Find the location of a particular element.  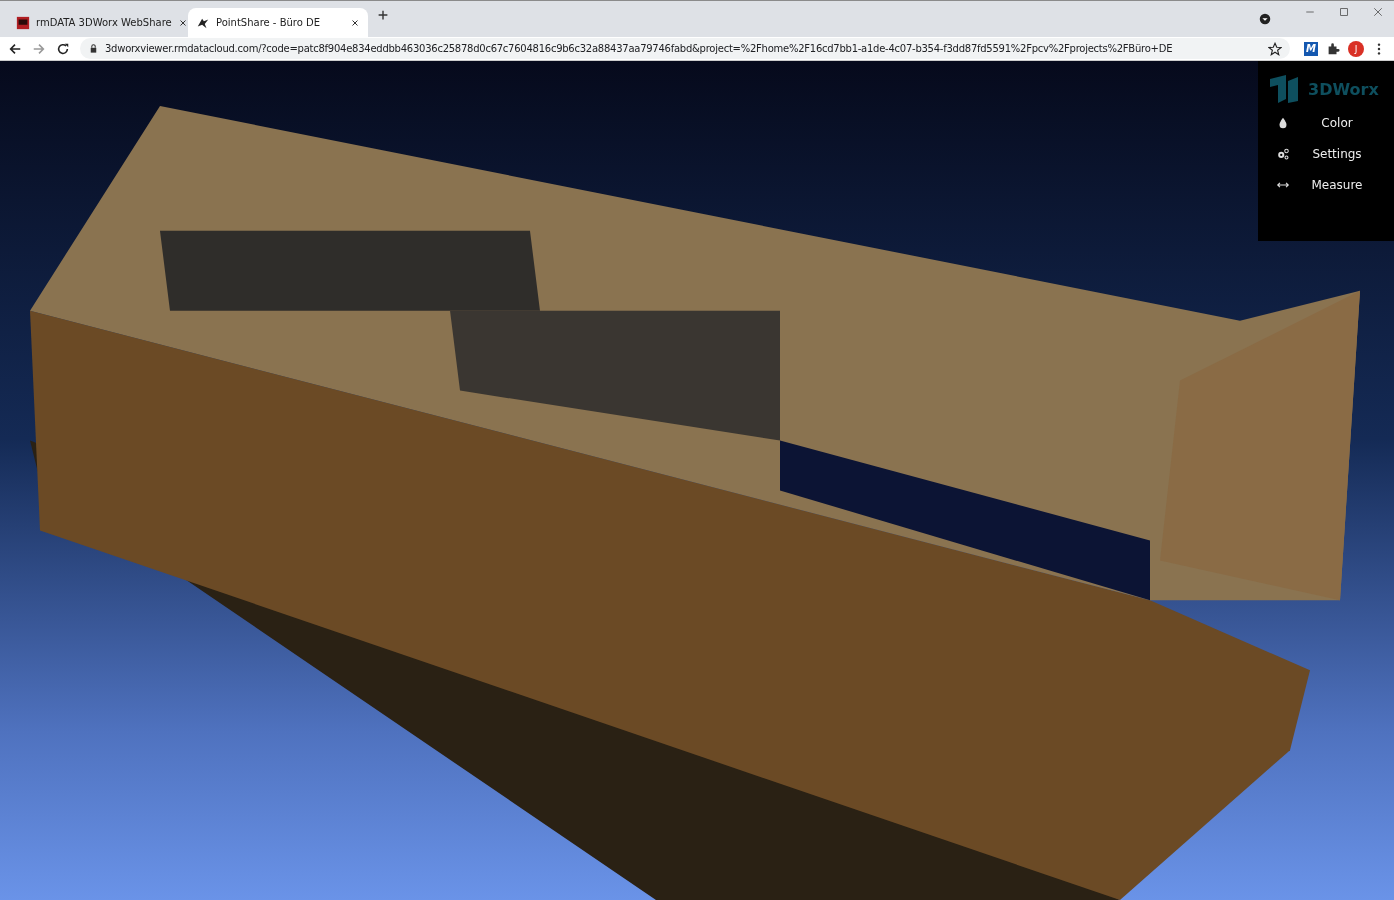

address-bar: 3dworxviewer.rmdatacloud.com/?code=patc8f904e834eddbb463036c25878d0c67c7604816c9b6c32a88437aa79746fabd&project=%2Fhome%2F16cd7bb1-a1de-4c07-b354-f3dd87fd5591%2Fpcv%2Fprojects%2FBüro+DE is located at coordinates (685, 48).